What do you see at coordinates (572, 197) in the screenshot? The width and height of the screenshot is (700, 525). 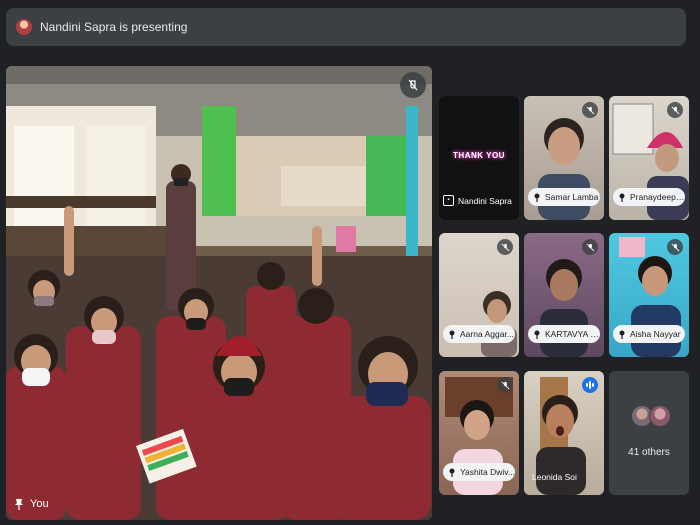 I see `participant-name: Samar Lamba` at bounding box center [572, 197].